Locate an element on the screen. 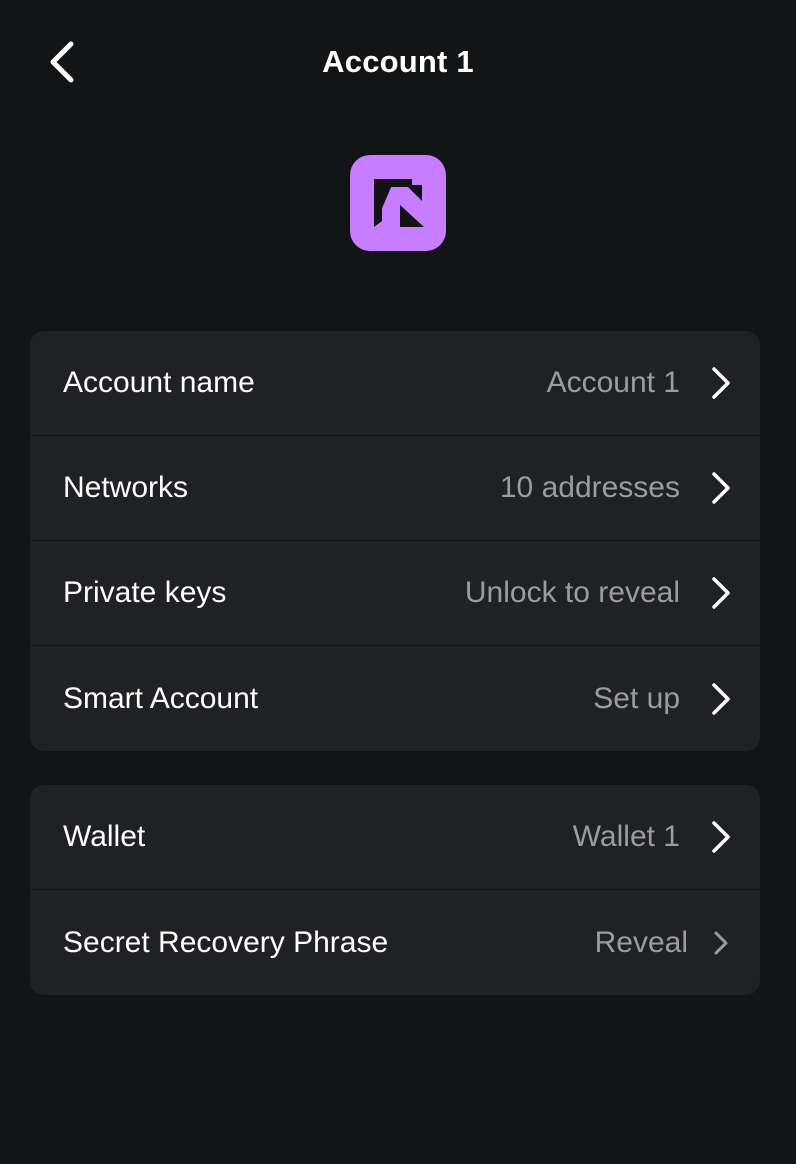  account-avatar-logo-icon is located at coordinates (399, 203).